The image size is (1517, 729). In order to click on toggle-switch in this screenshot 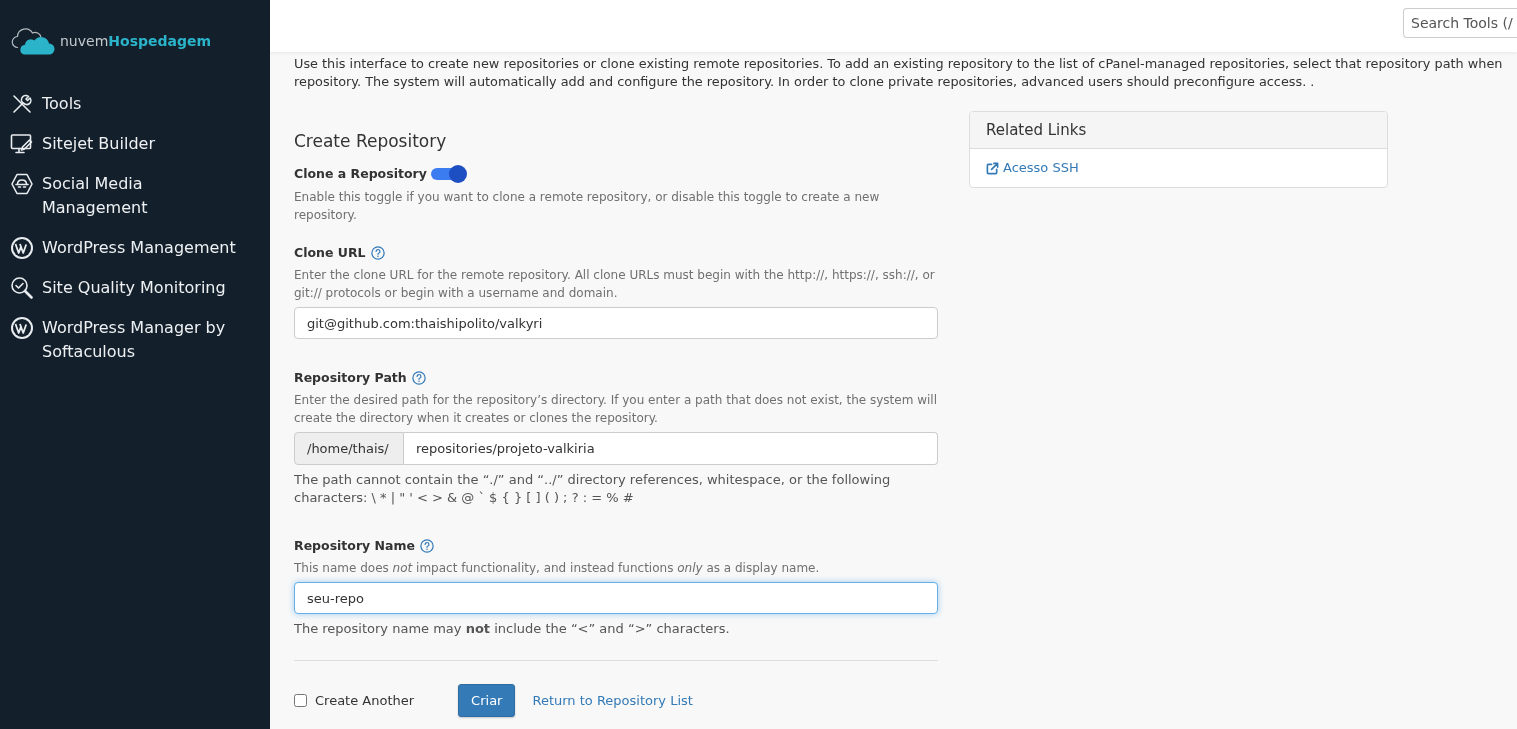, I will do `click(448, 174)`.